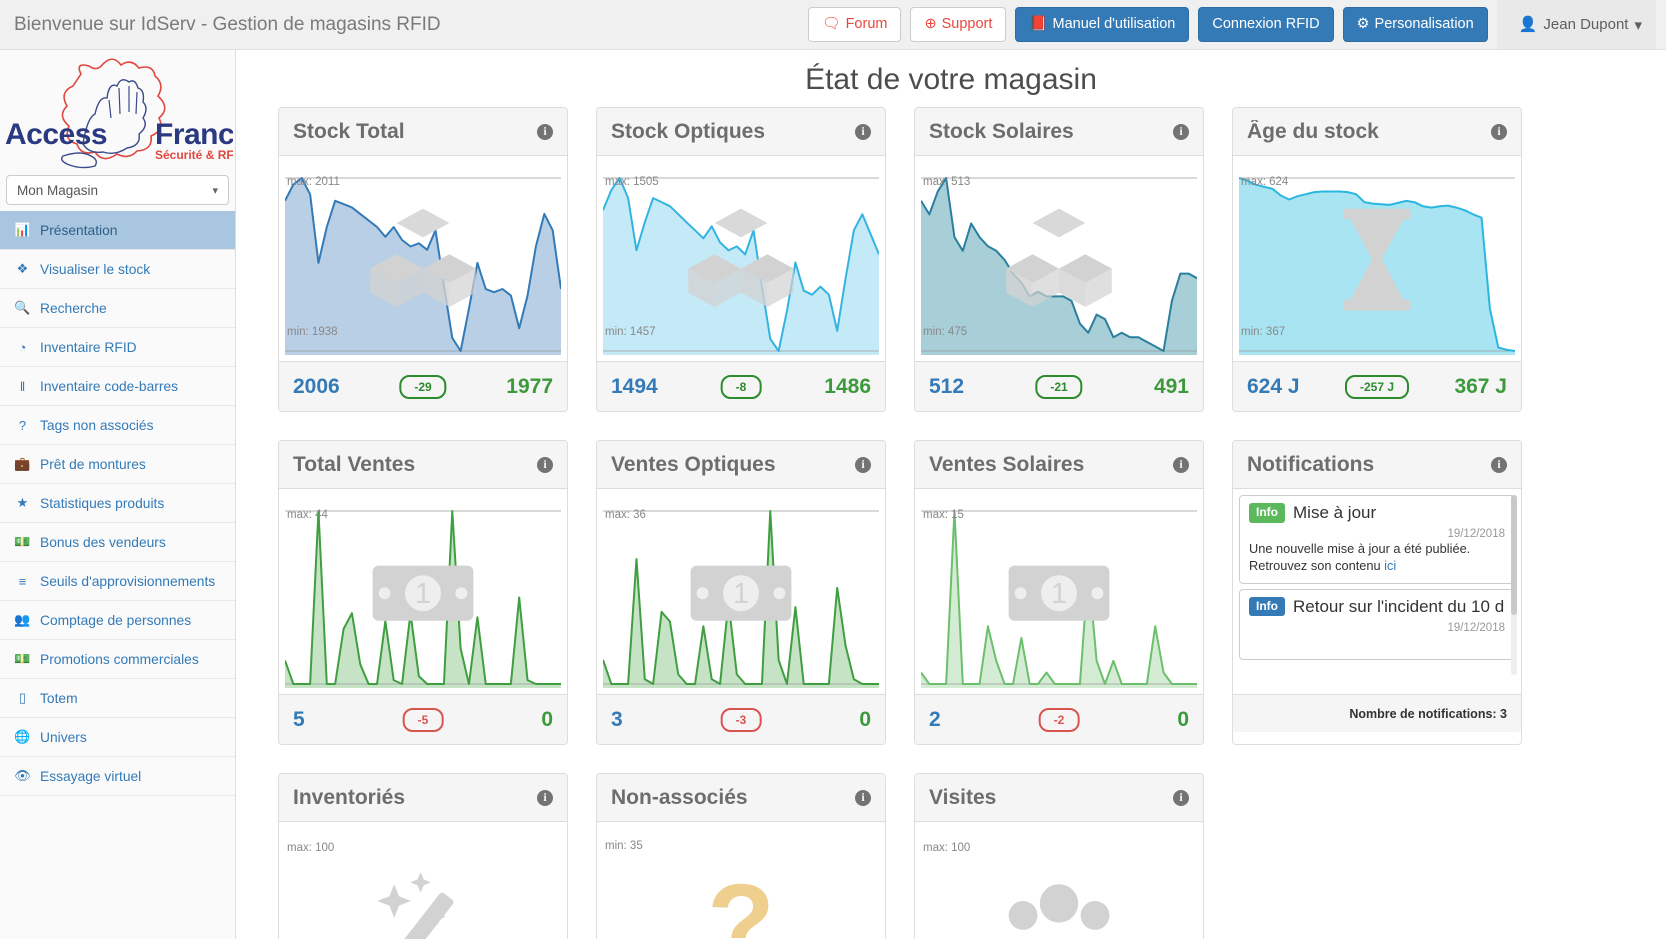  Describe the element at coordinates (22, 425) in the screenshot. I see `question-icon: ?` at that location.